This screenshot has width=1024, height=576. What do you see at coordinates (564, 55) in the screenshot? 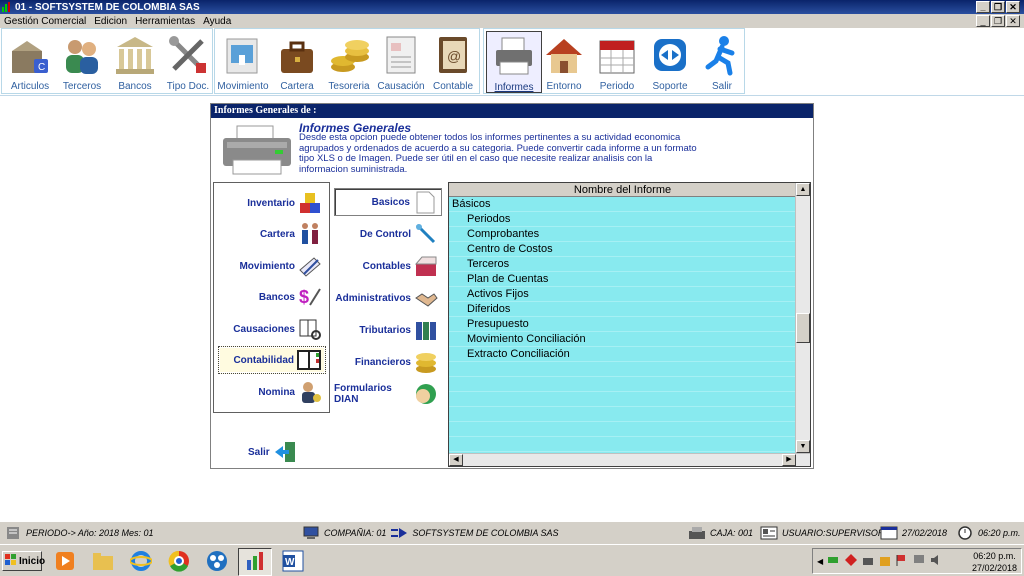
I see `house-icon` at bounding box center [564, 55].